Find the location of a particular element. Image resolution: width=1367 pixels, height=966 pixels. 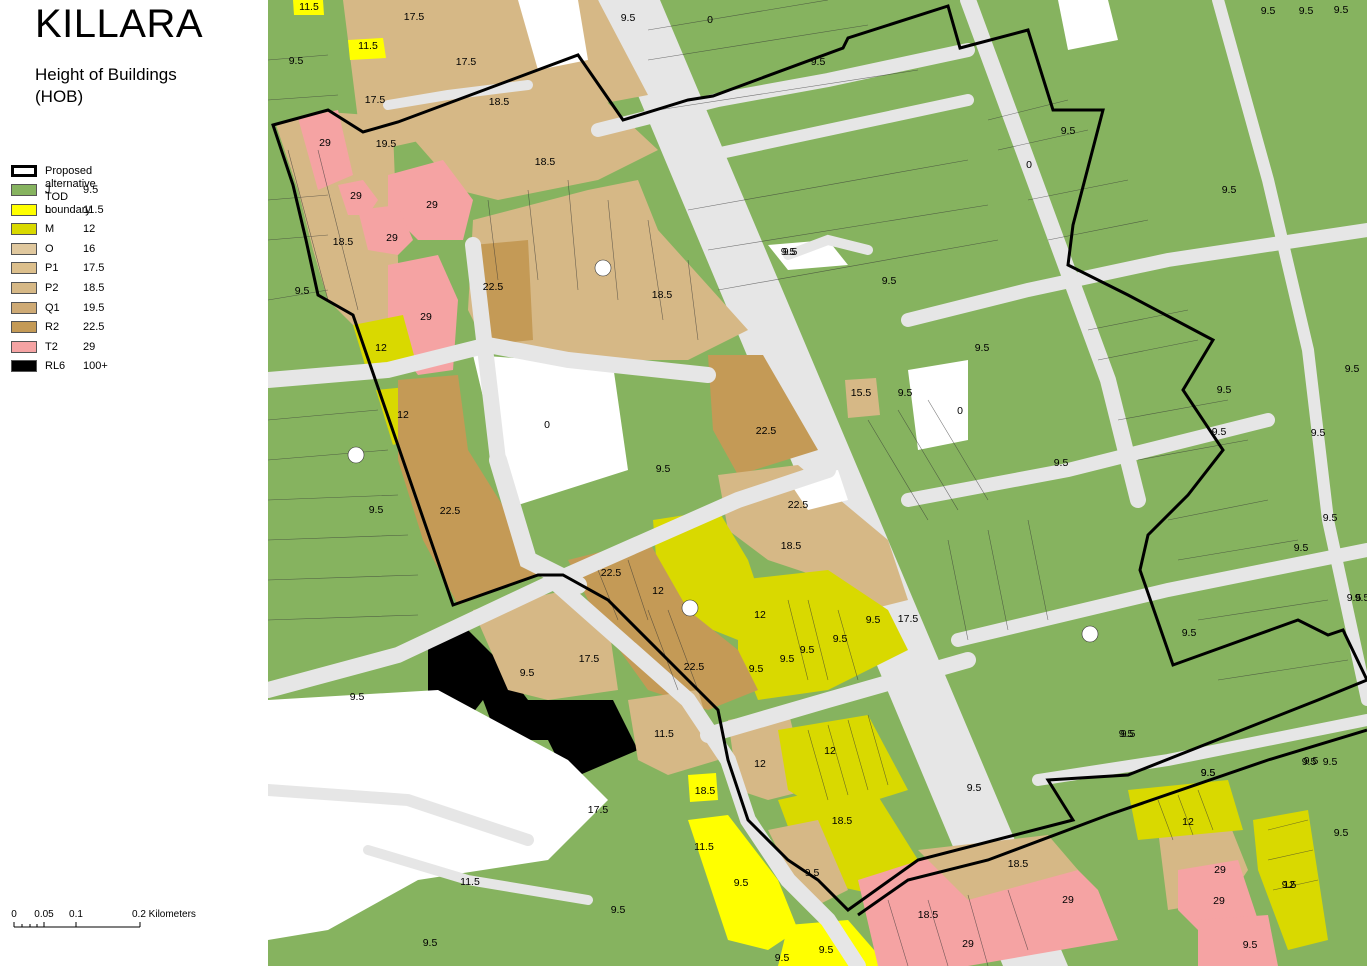

legend-code: T2 is located at coordinates (51, 346).